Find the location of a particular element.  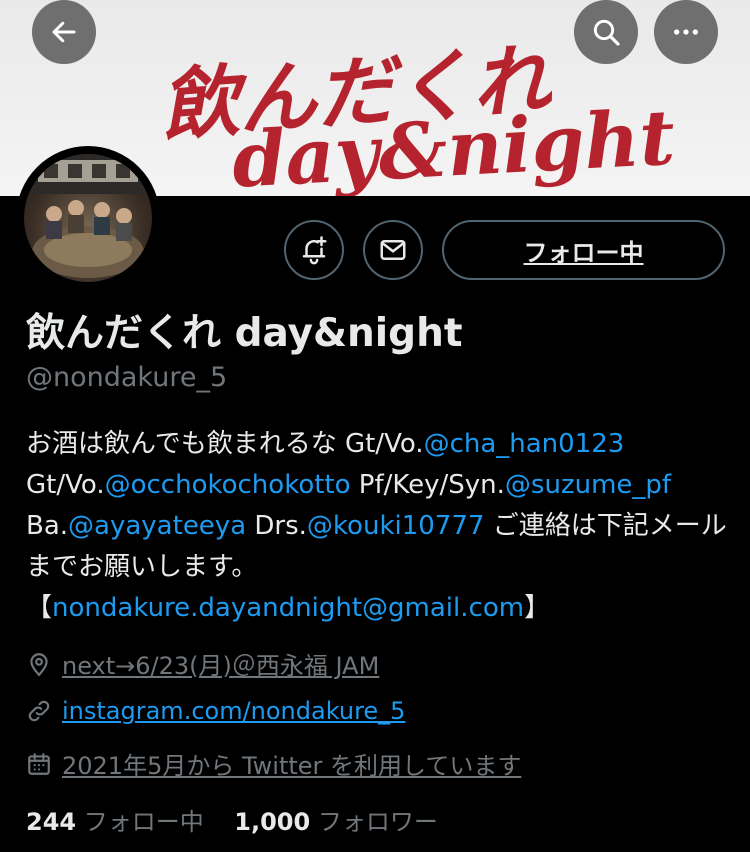

link-icon is located at coordinates (39, 711).